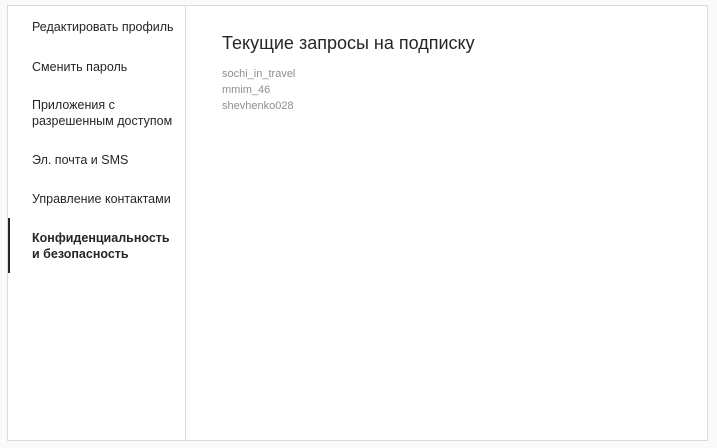 Image resolution: width=717 pixels, height=448 pixels. Describe the element at coordinates (96, 160) in the screenshot. I see `sidebar-item-email-sms: Эл. почта и SMS` at that location.